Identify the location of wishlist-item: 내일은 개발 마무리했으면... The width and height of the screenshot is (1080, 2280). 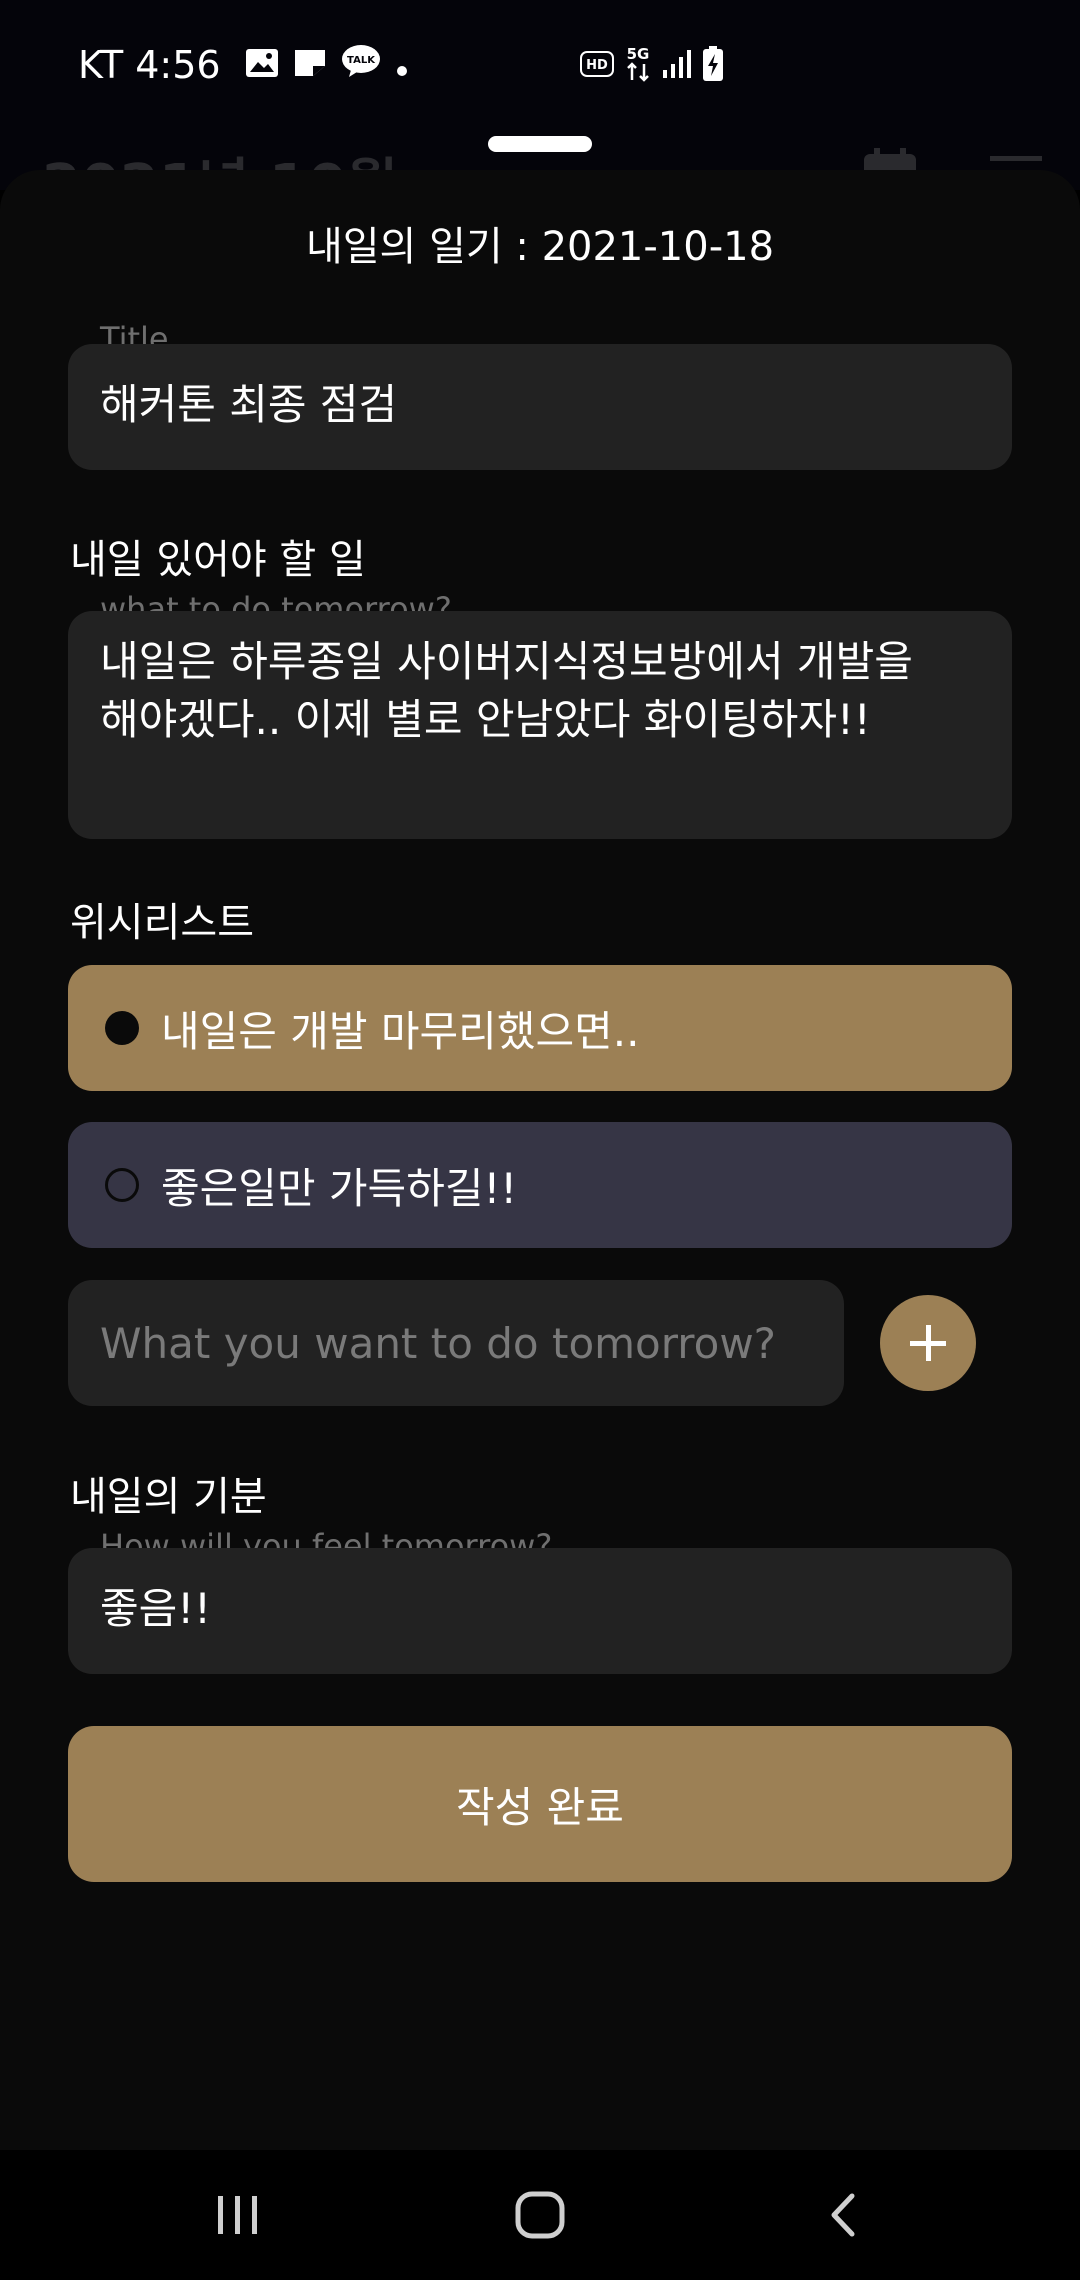
(540, 1028).